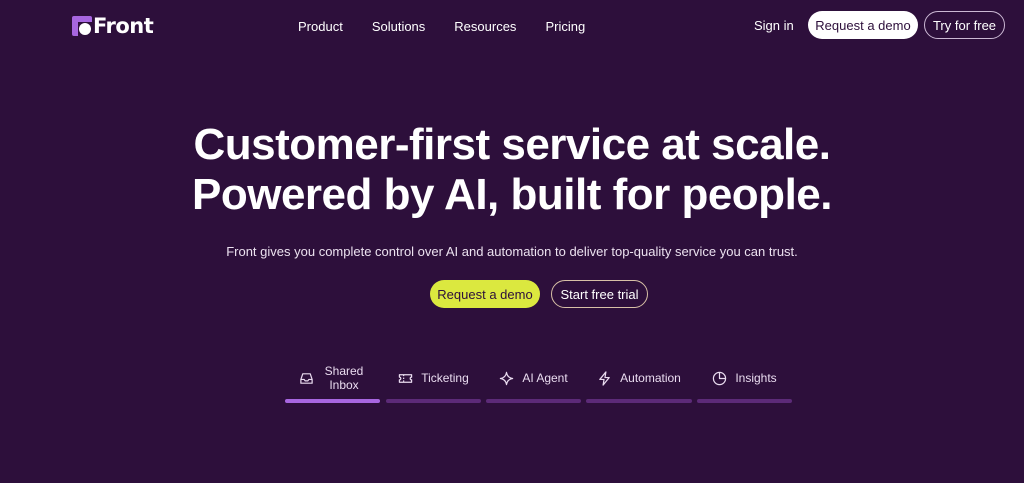 The image size is (1024, 483). What do you see at coordinates (485, 294) in the screenshot?
I see `request-demo-hero-button: Request a demo` at bounding box center [485, 294].